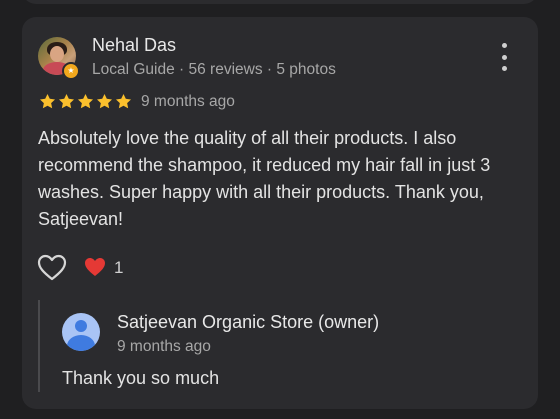 The image size is (560, 419). Describe the element at coordinates (164, 346) in the screenshot. I see `owner-reply-date: 9 months ago` at that location.